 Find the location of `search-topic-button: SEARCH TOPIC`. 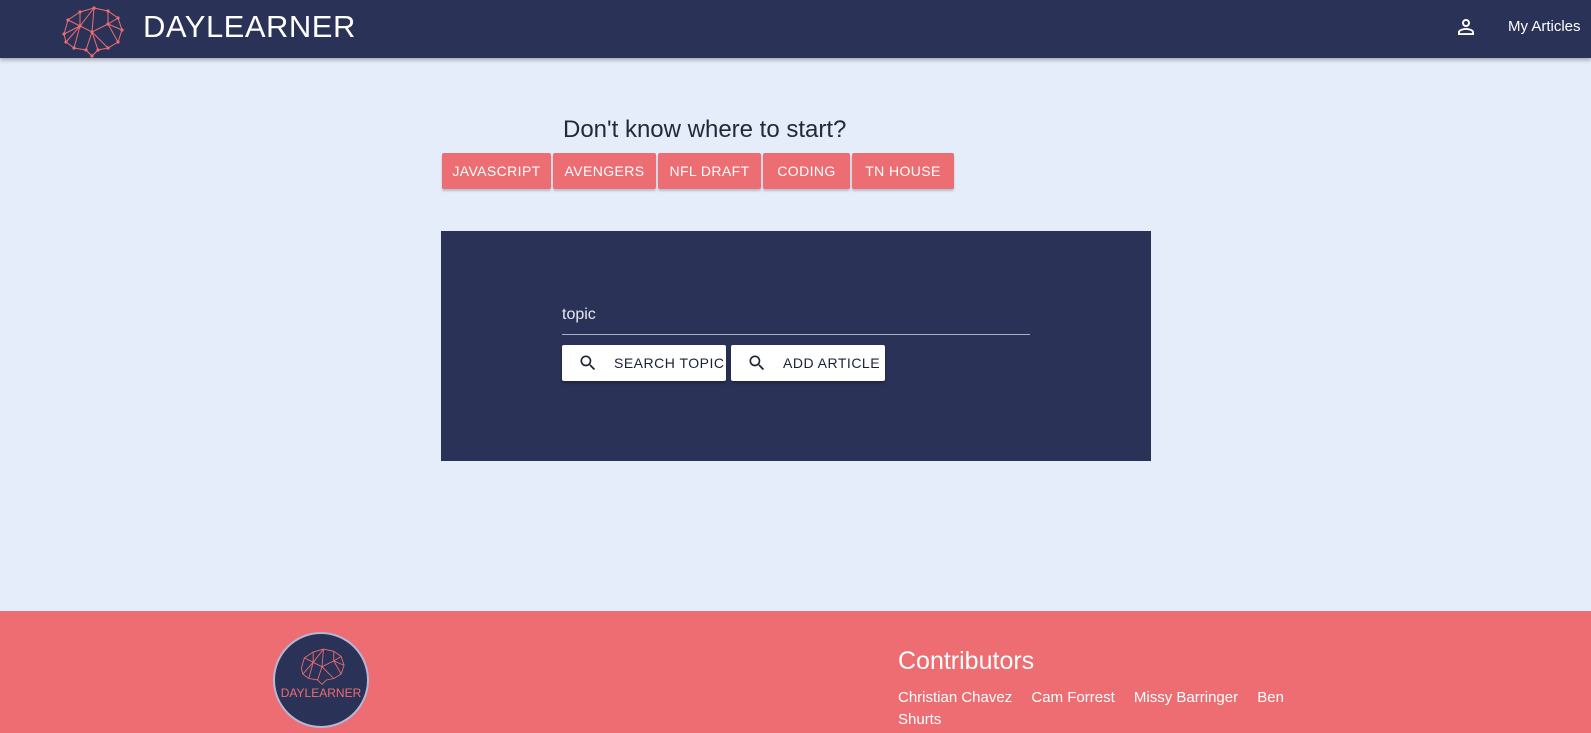

search-topic-button: SEARCH TOPIC is located at coordinates (644, 363).